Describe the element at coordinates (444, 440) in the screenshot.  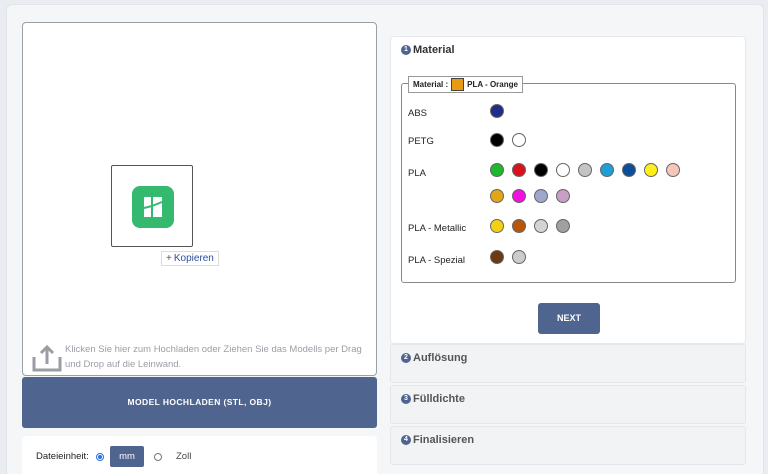
I see `step-title: Finalisieren` at that location.